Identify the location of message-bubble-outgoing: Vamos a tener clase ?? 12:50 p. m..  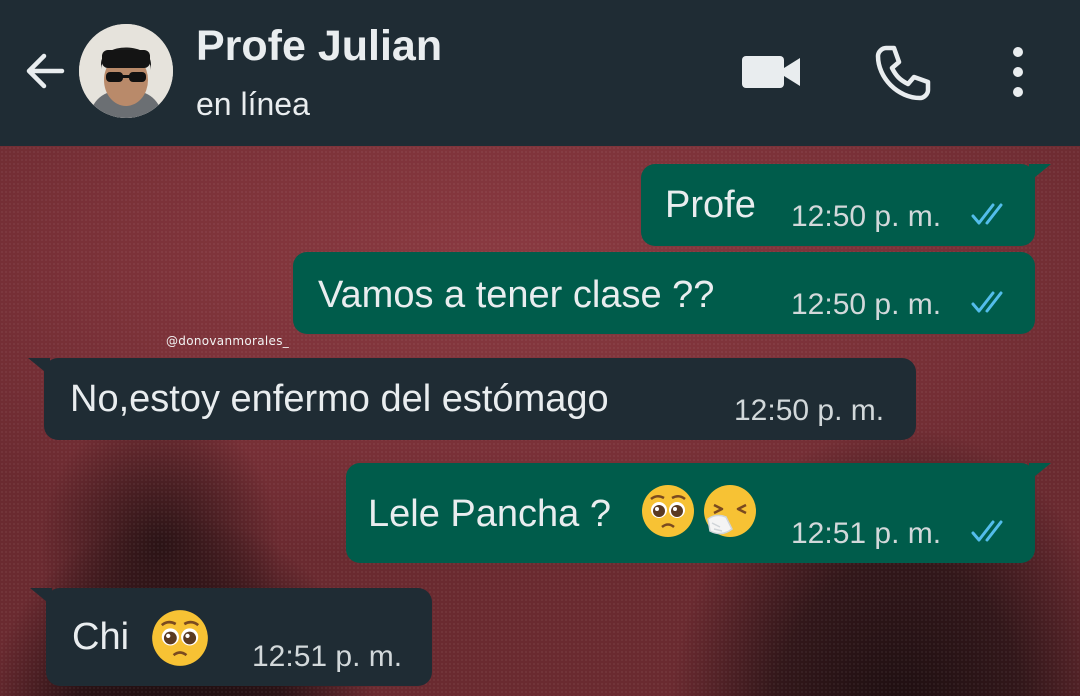
(664, 293).